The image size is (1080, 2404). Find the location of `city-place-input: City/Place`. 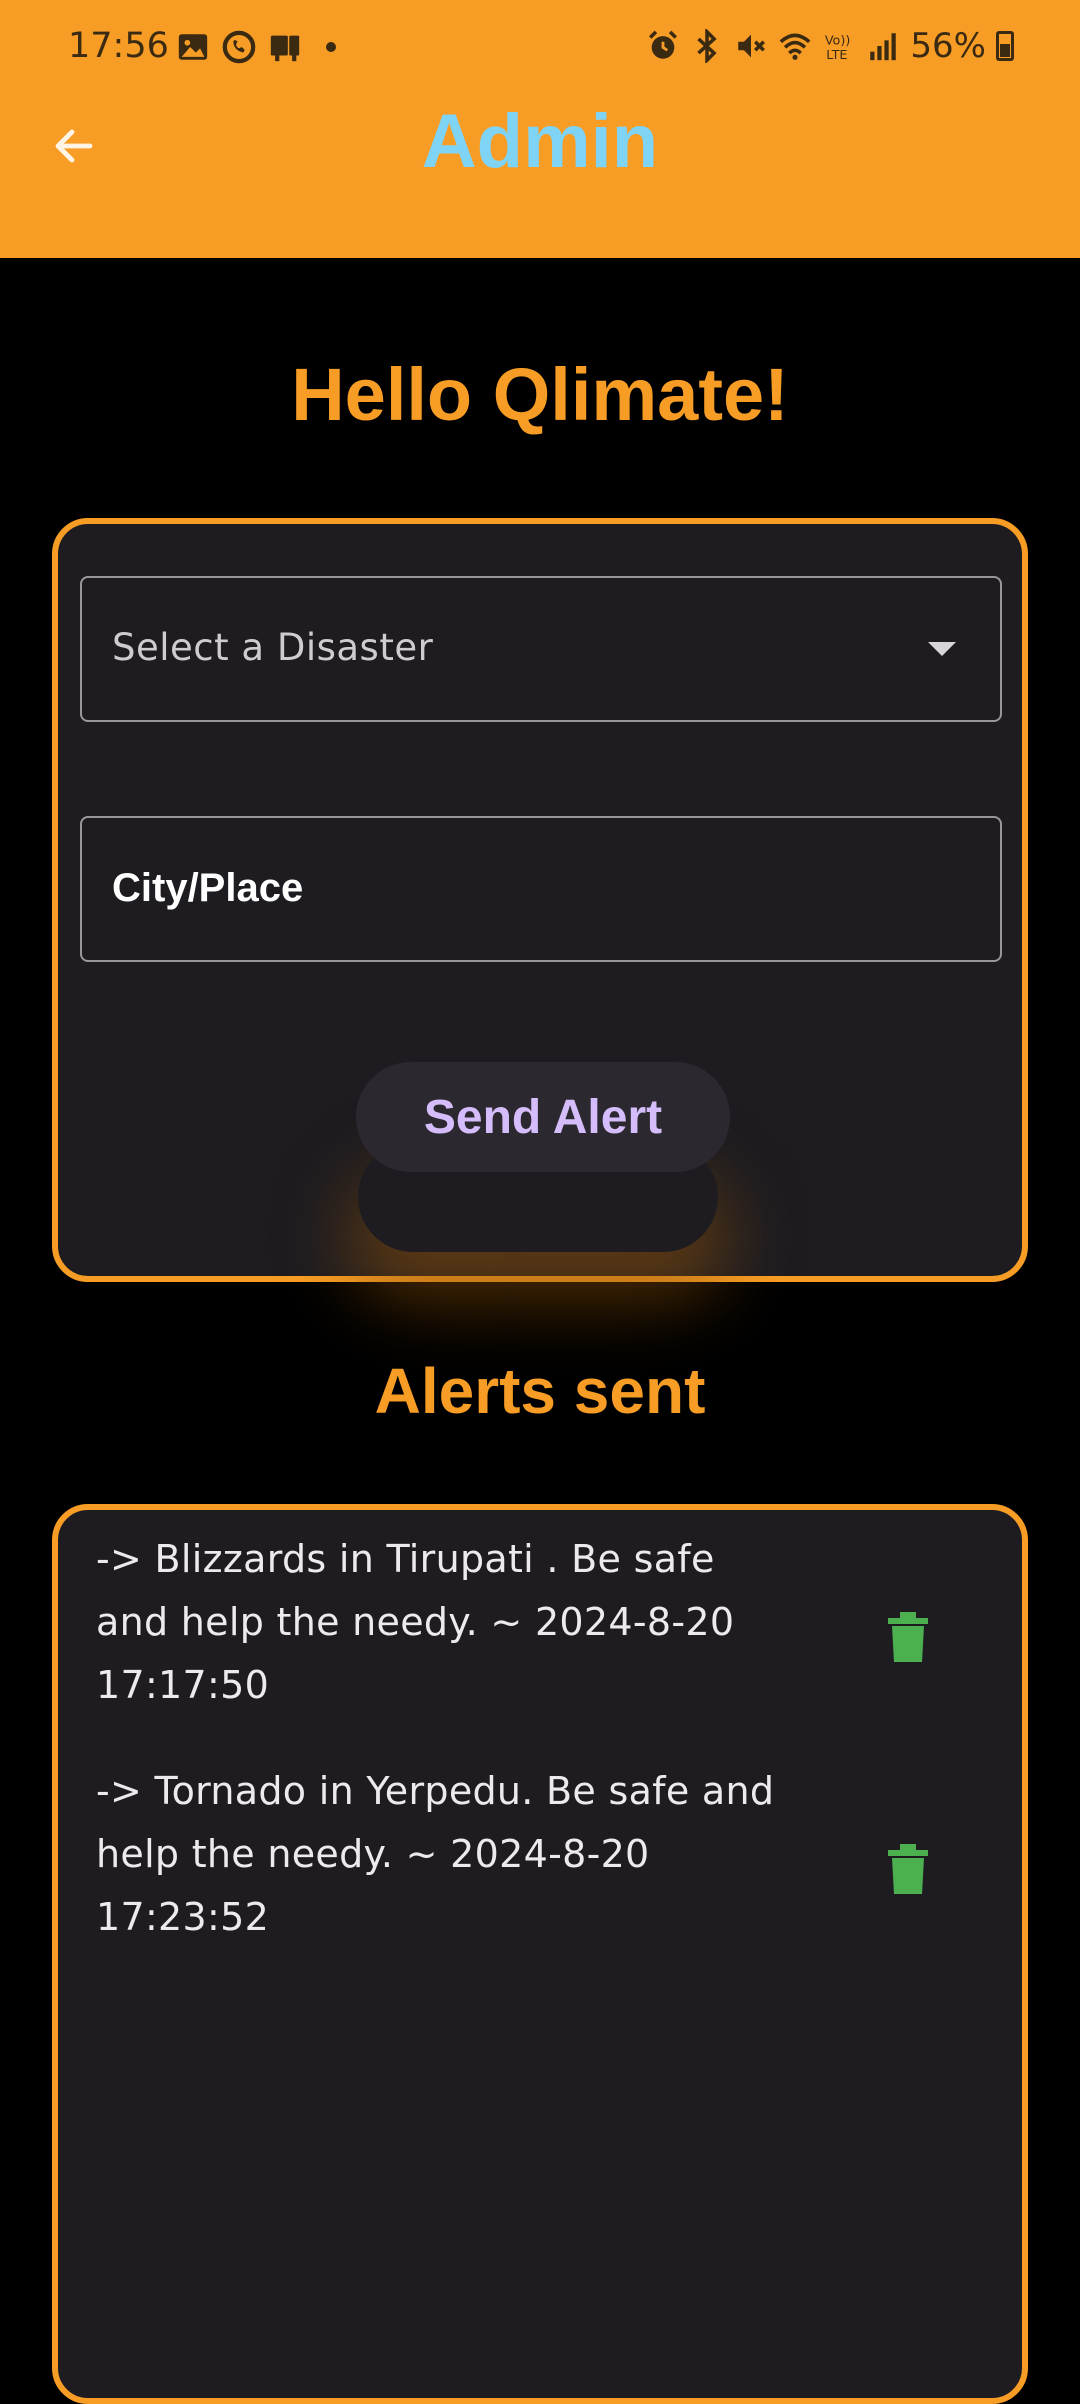

city-place-input: City/Place is located at coordinates (541, 889).